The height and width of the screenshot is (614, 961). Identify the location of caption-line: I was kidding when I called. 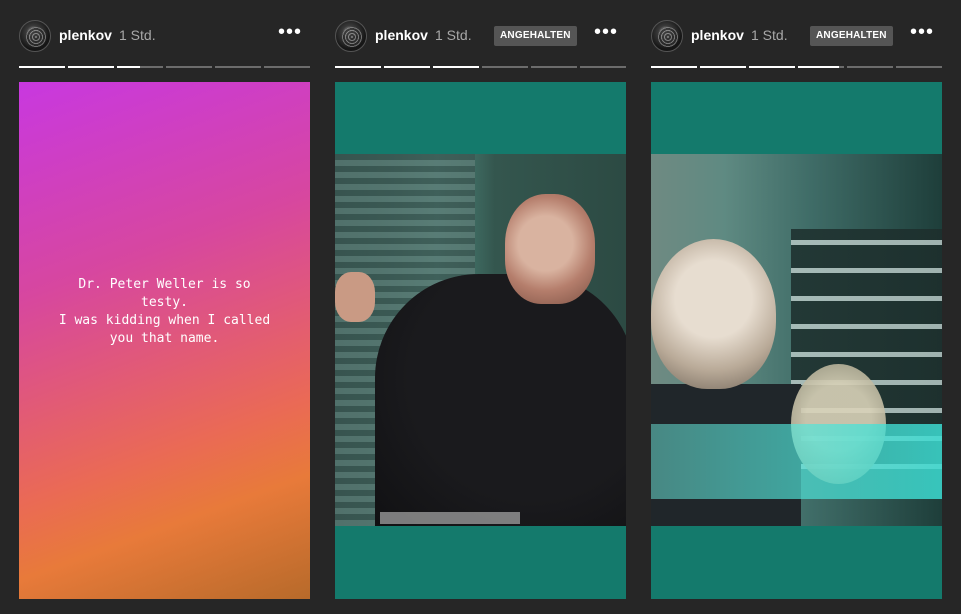
(164, 320).